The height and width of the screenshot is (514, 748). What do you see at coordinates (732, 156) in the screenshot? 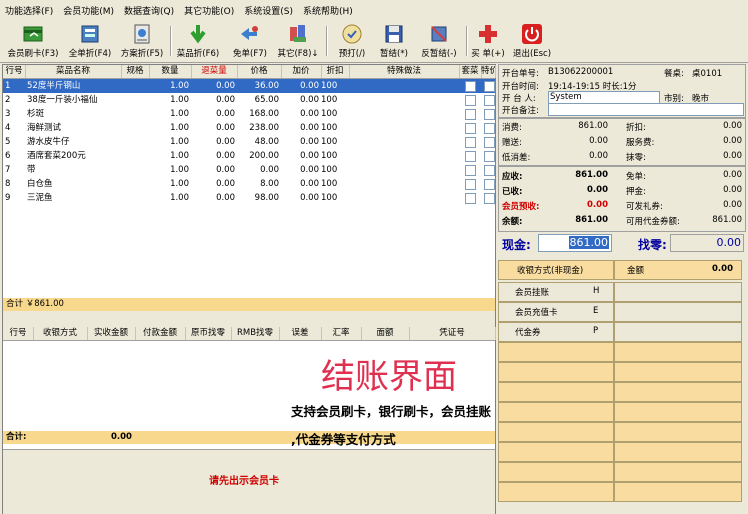
I see `summary-value2: 0.00` at bounding box center [732, 156].